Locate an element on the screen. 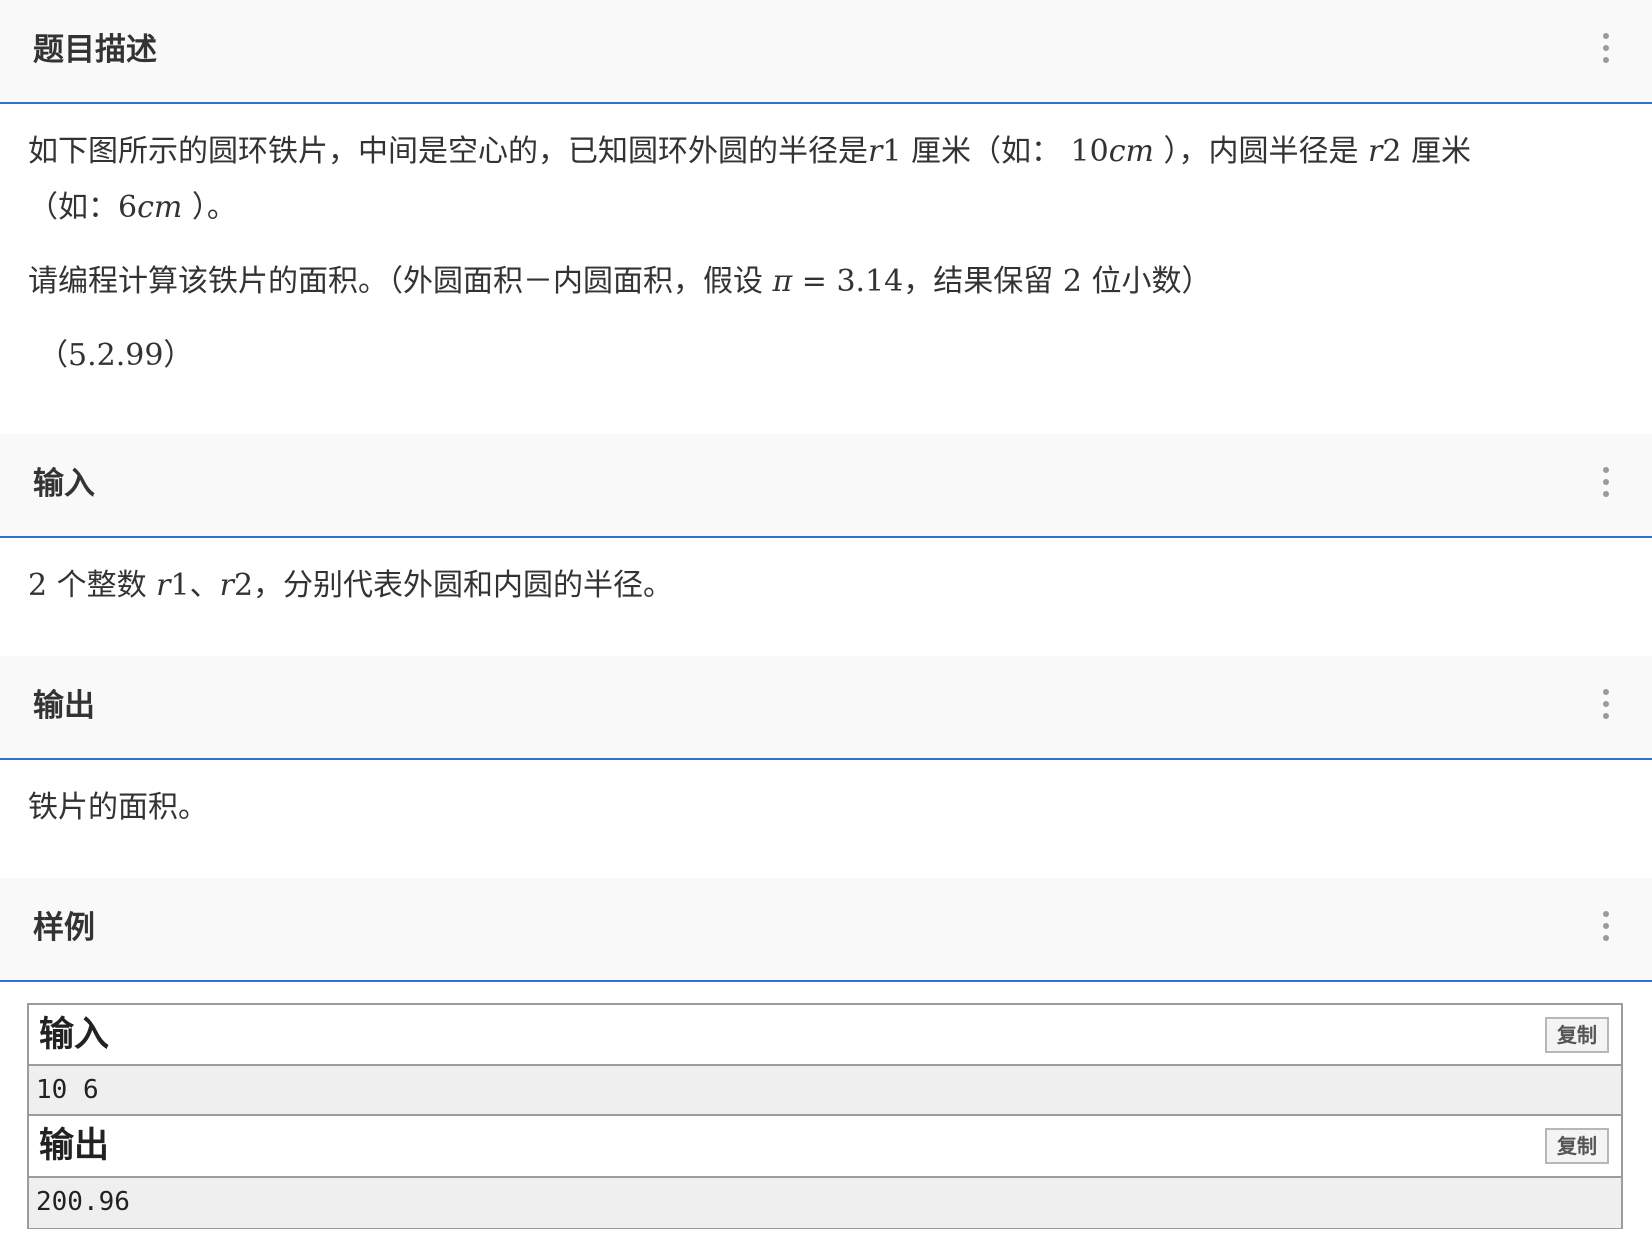 The image size is (1652, 1254). section-header-output: 输出 is located at coordinates (826, 708).